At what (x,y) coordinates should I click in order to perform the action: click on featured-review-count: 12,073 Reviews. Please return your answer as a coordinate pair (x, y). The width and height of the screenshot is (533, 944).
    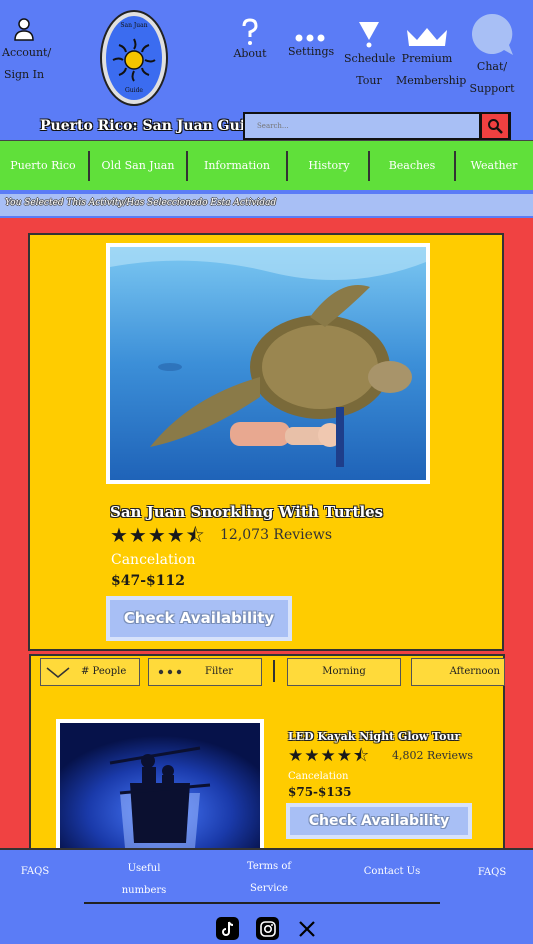
    Looking at the image, I should click on (276, 535).